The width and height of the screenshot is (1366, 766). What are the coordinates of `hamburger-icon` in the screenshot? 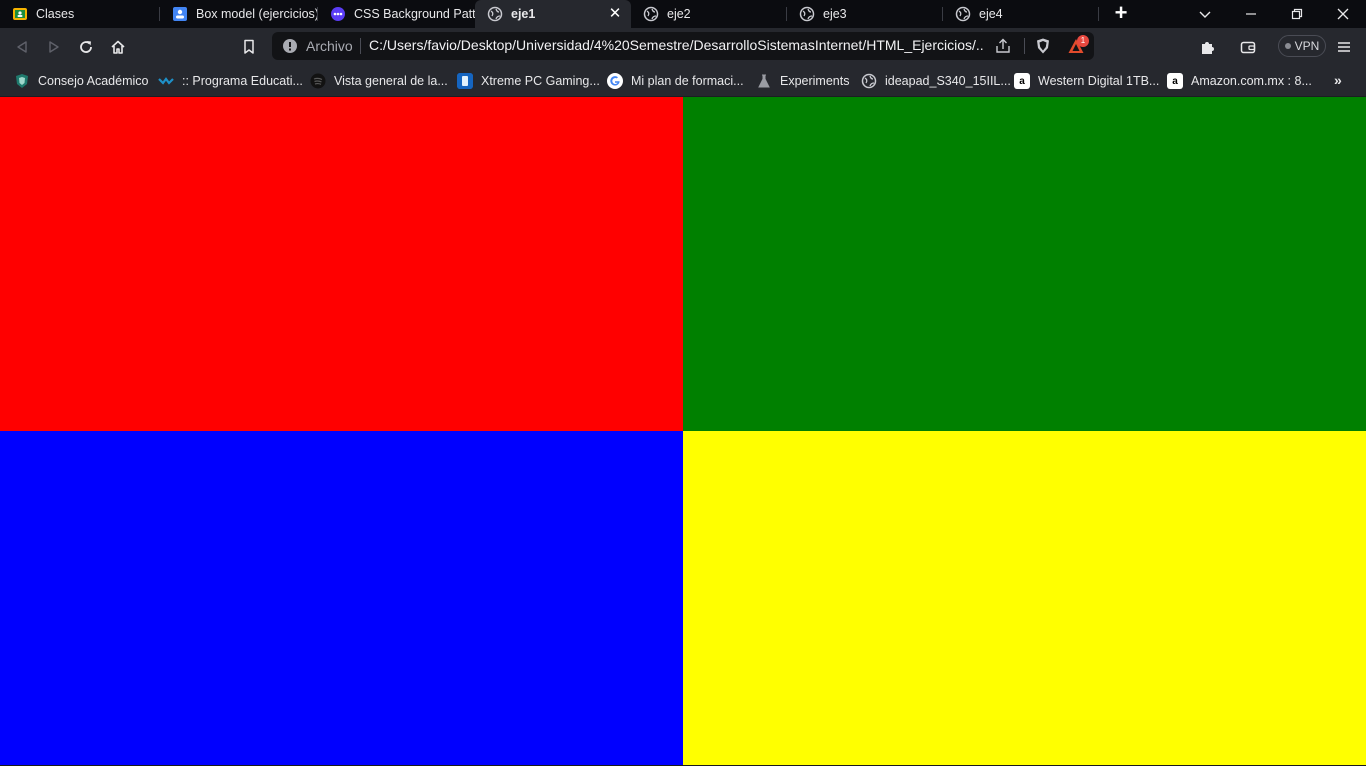 It's located at (1344, 47).